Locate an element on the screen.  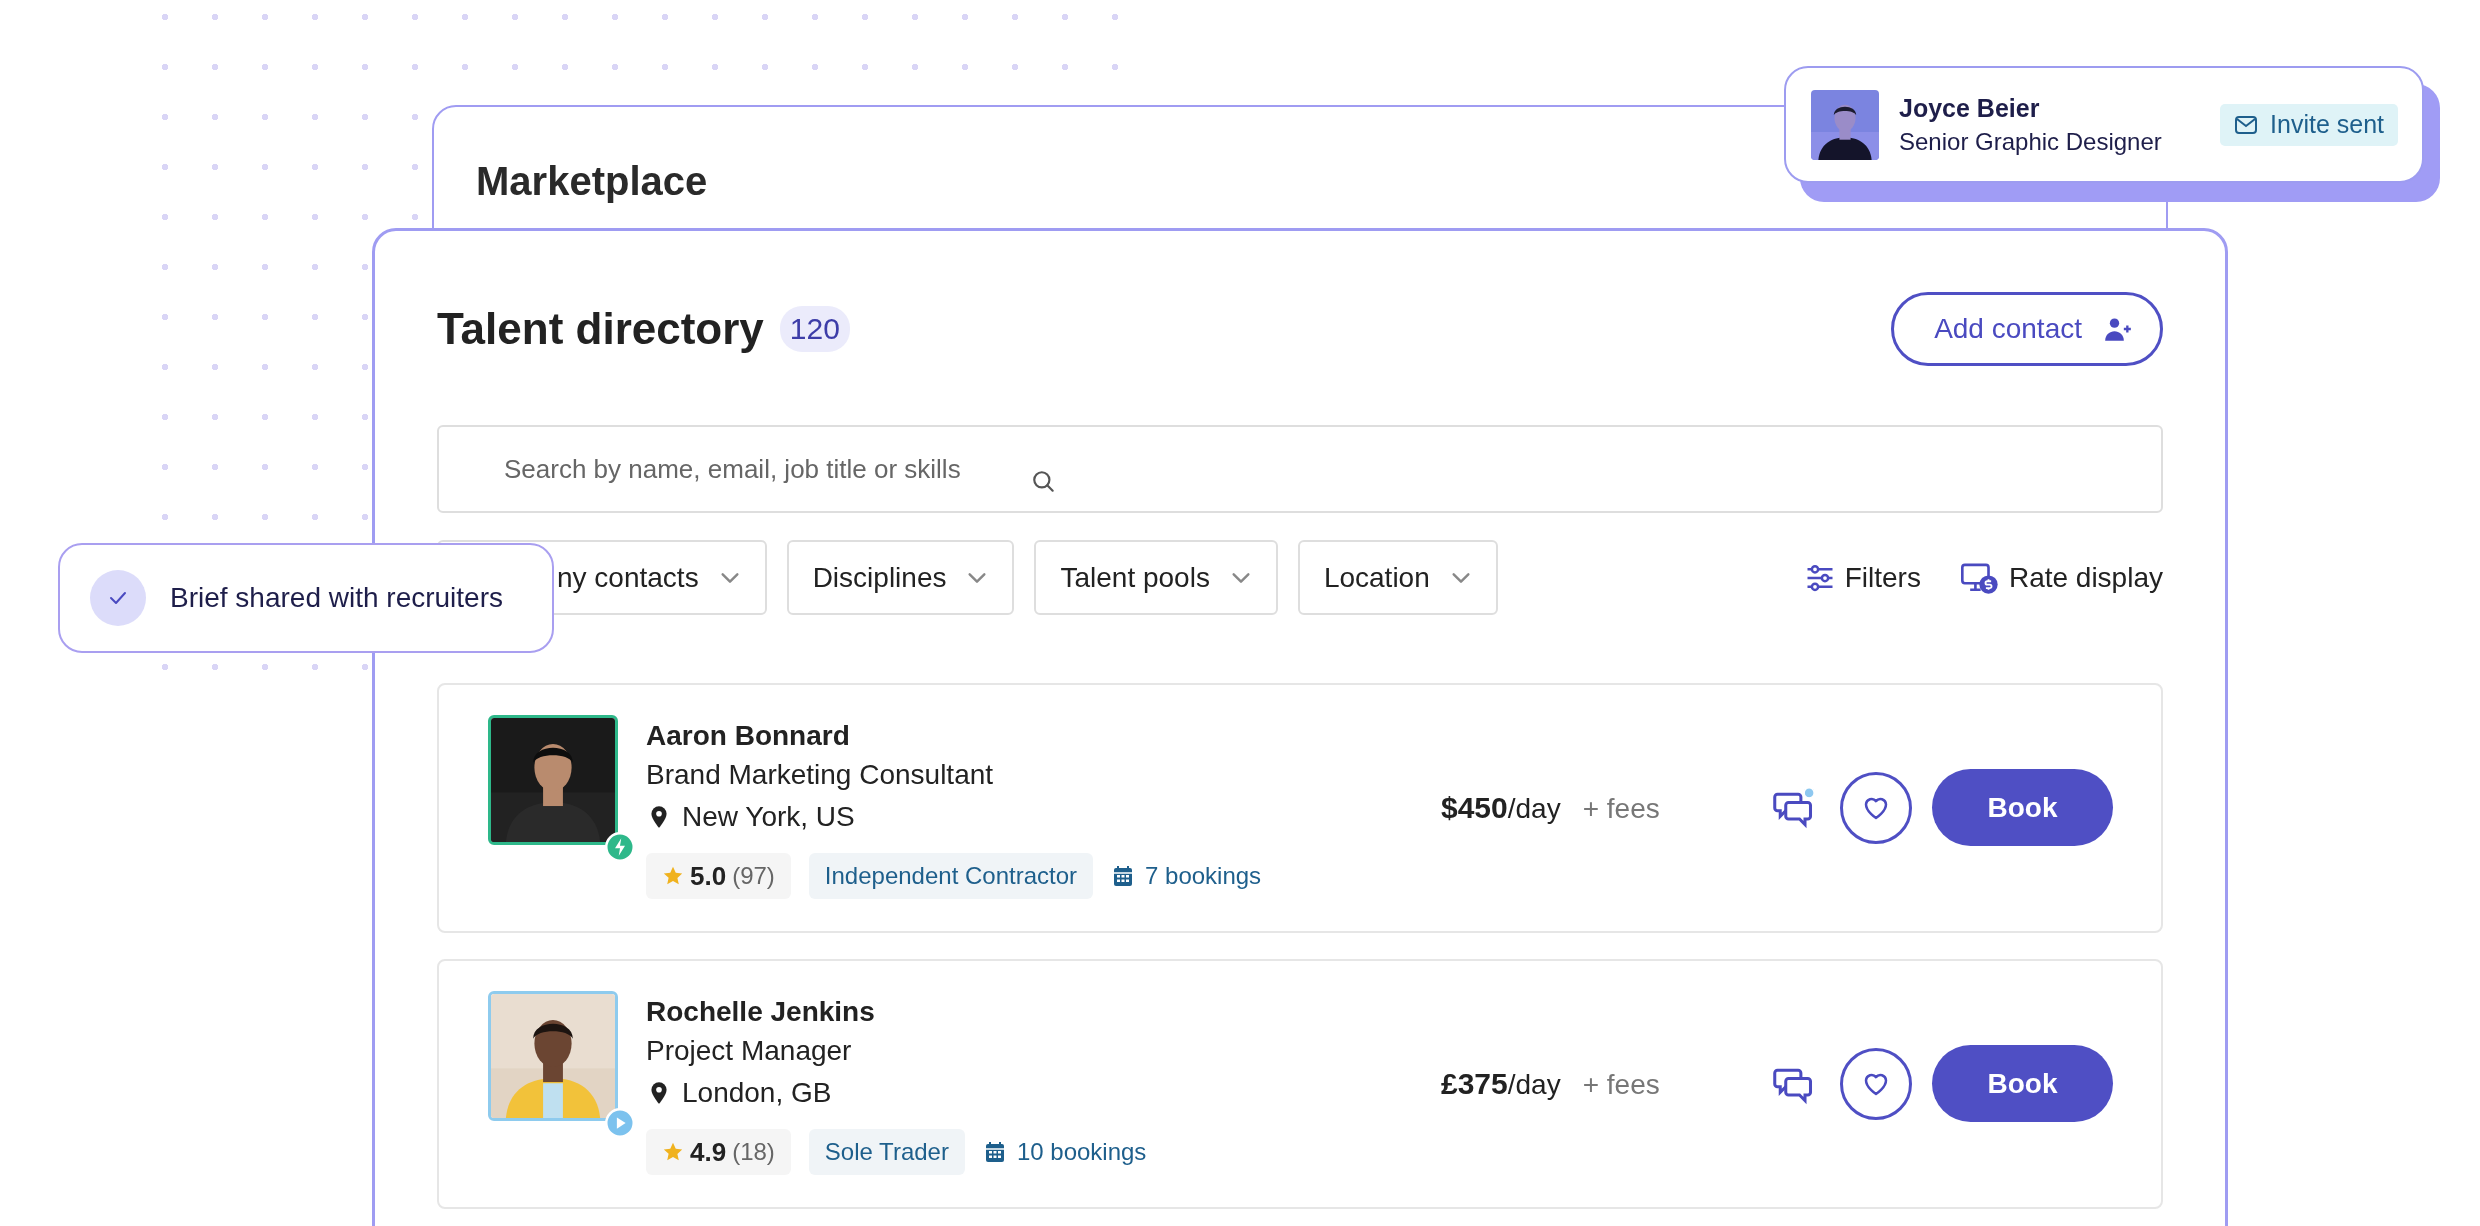
monitor-dollar-icon is located at coordinates (1979, 577).